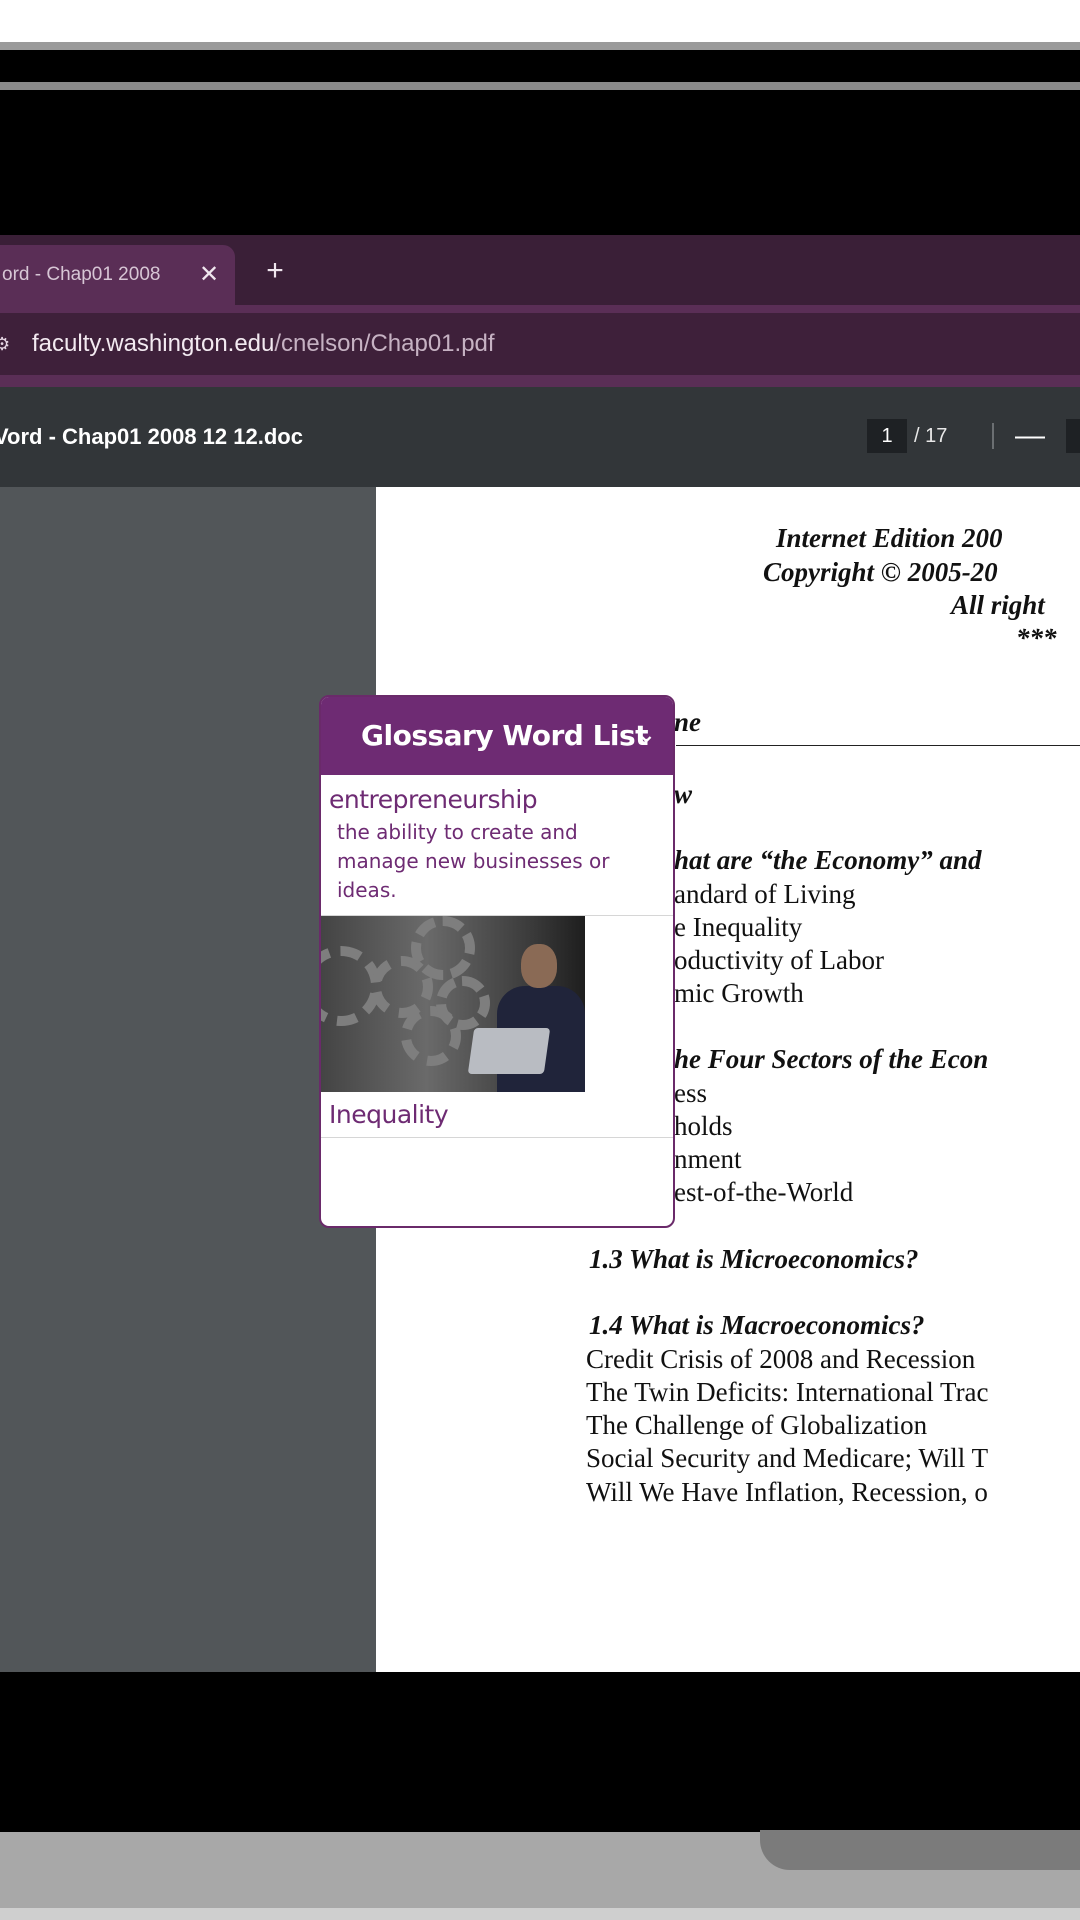  Describe the element at coordinates (703, 1126) in the screenshot. I see `section-1-3-item: holds` at that location.